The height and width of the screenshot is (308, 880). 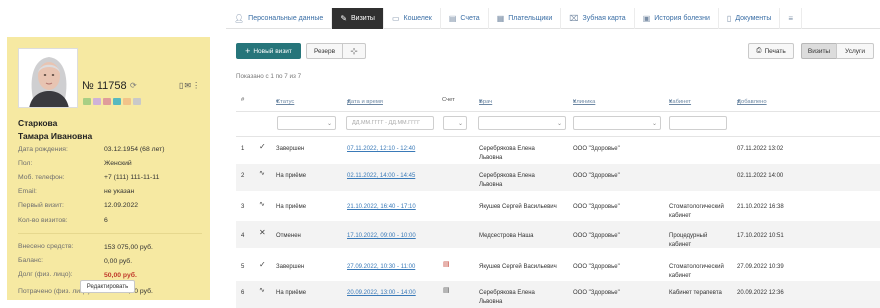 I want to click on row-doctor: Серебрякова Елена, so click(x=507, y=293).